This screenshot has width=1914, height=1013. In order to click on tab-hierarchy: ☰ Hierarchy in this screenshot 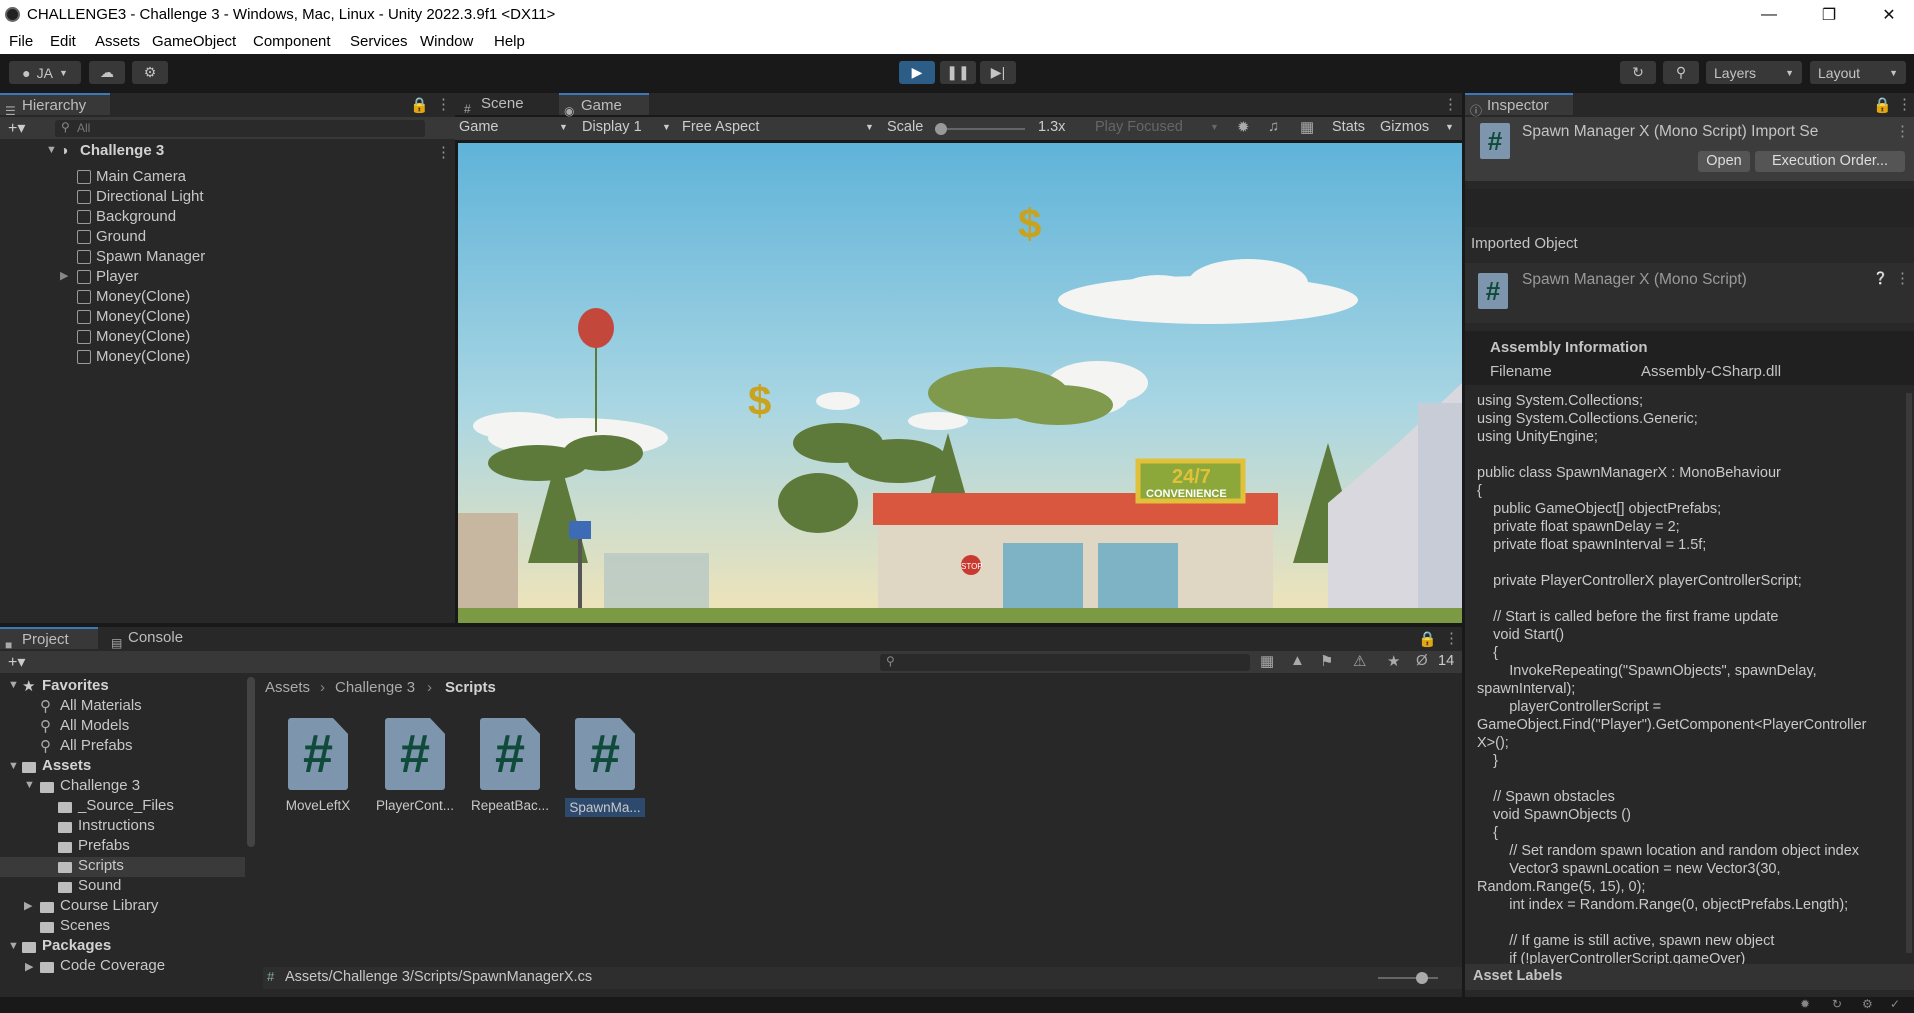, I will do `click(55, 105)`.